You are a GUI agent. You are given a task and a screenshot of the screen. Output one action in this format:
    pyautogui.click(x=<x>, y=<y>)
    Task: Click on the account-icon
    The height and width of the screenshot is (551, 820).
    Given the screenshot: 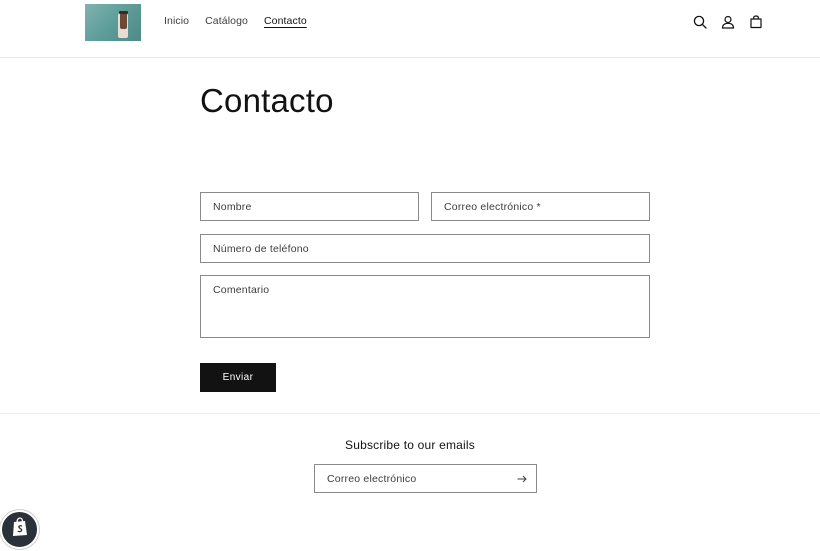 What is the action you would take?
    pyautogui.click(x=727, y=21)
    